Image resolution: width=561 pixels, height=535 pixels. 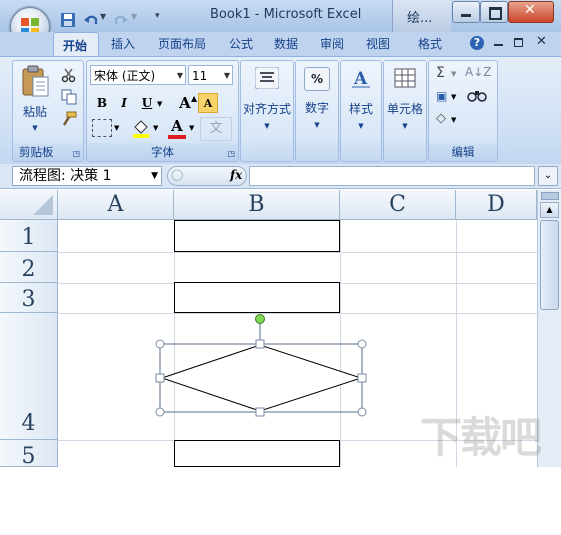 What do you see at coordinates (398, 205) in the screenshot?
I see `column-header-c: C` at bounding box center [398, 205].